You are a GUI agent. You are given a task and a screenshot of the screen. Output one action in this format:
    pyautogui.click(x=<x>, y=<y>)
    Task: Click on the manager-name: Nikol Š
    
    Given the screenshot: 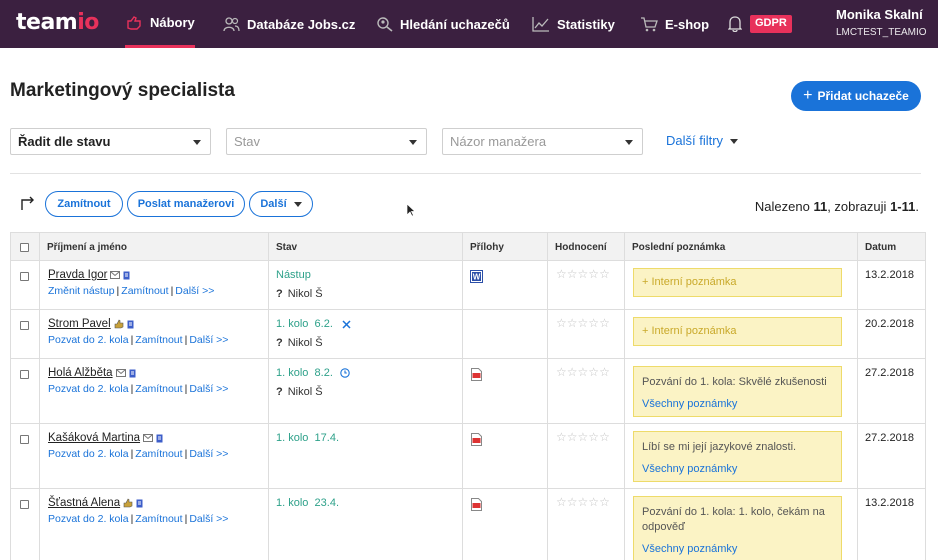 What is the action you would take?
    pyautogui.click(x=305, y=392)
    